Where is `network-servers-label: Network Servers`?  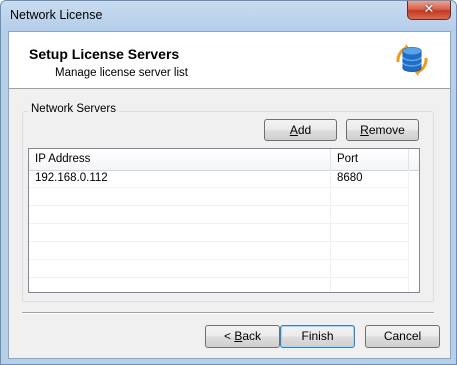 network-servers-label: Network Servers is located at coordinates (73, 109).